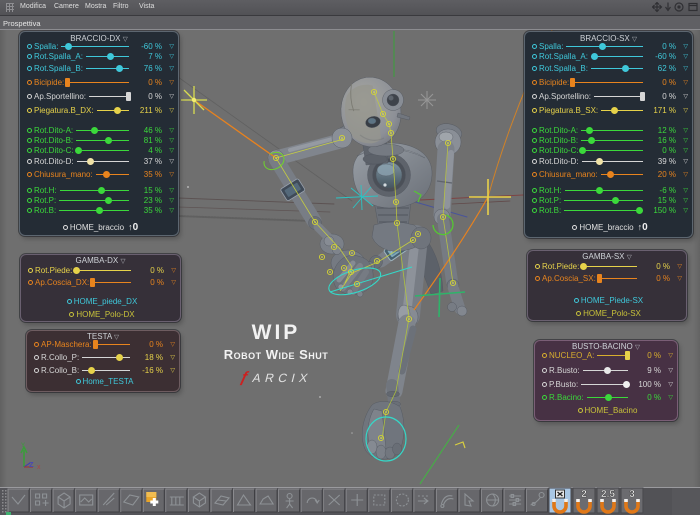  I want to click on svg-text: 2, so click(584, 494).